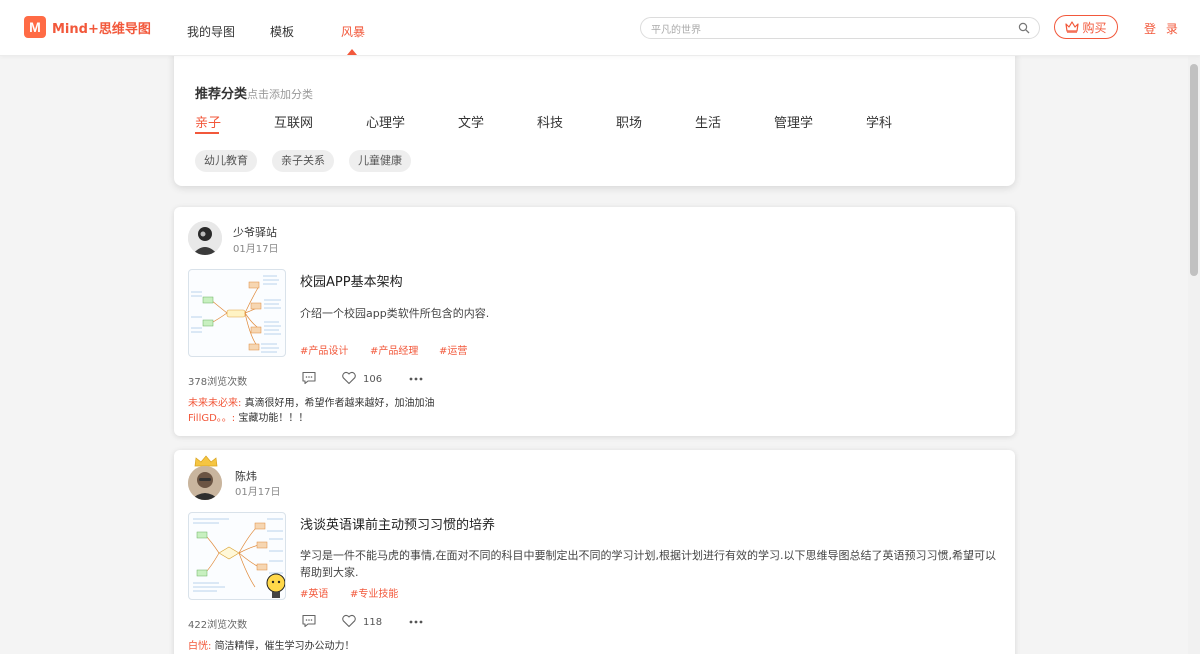 The width and height of the screenshot is (1200, 654). I want to click on mindmap-preview-image, so click(236, 314).